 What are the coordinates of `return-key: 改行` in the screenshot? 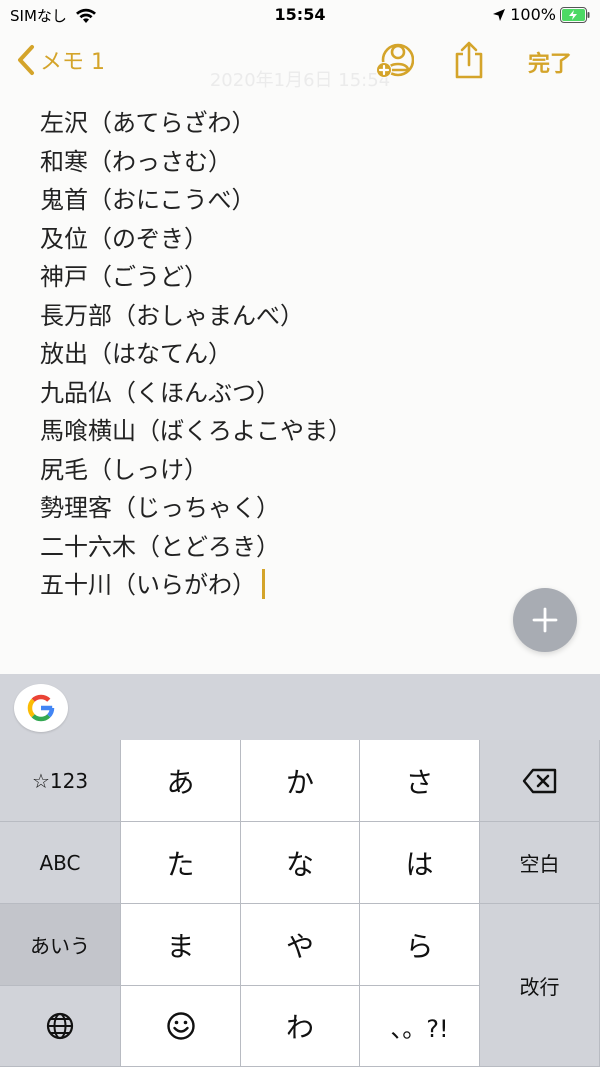 It's located at (540, 985).